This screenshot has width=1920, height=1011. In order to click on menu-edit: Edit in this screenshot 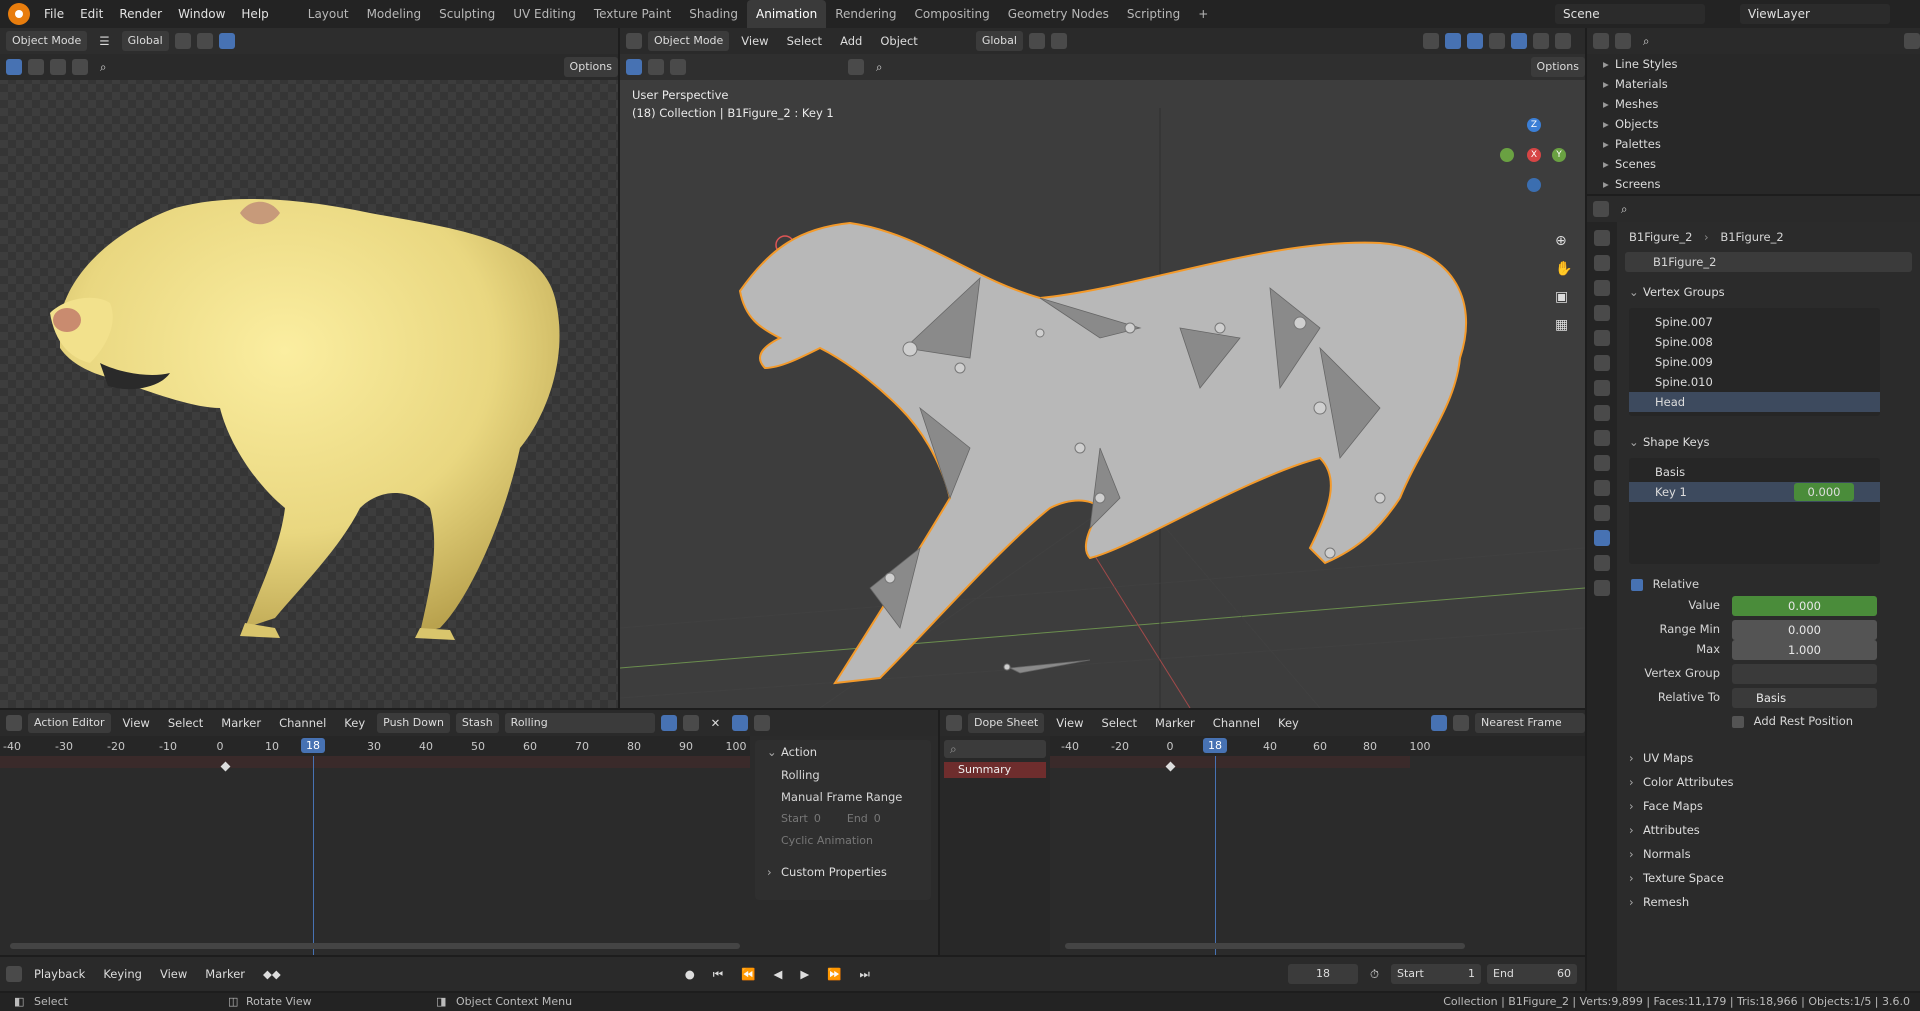, I will do `click(91, 14)`.